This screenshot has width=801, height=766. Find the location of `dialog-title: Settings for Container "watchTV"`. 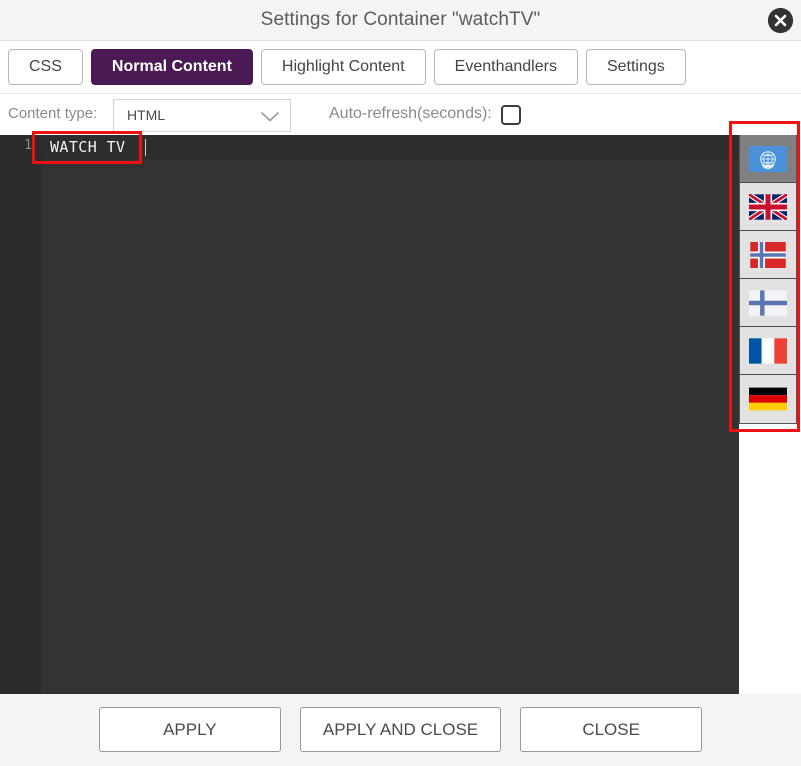

dialog-title: Settings for Container "watchTV" is located at coordinates (400, 19).